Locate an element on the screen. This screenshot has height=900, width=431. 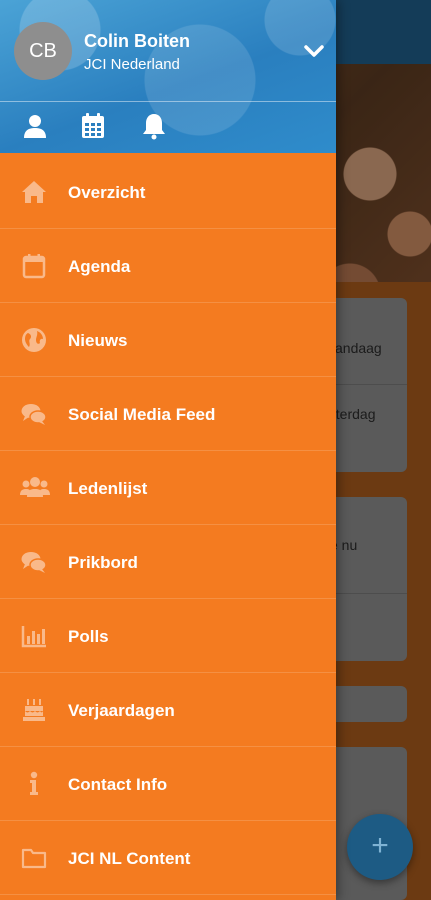
folder-icon is located at coordinates (34, 858).